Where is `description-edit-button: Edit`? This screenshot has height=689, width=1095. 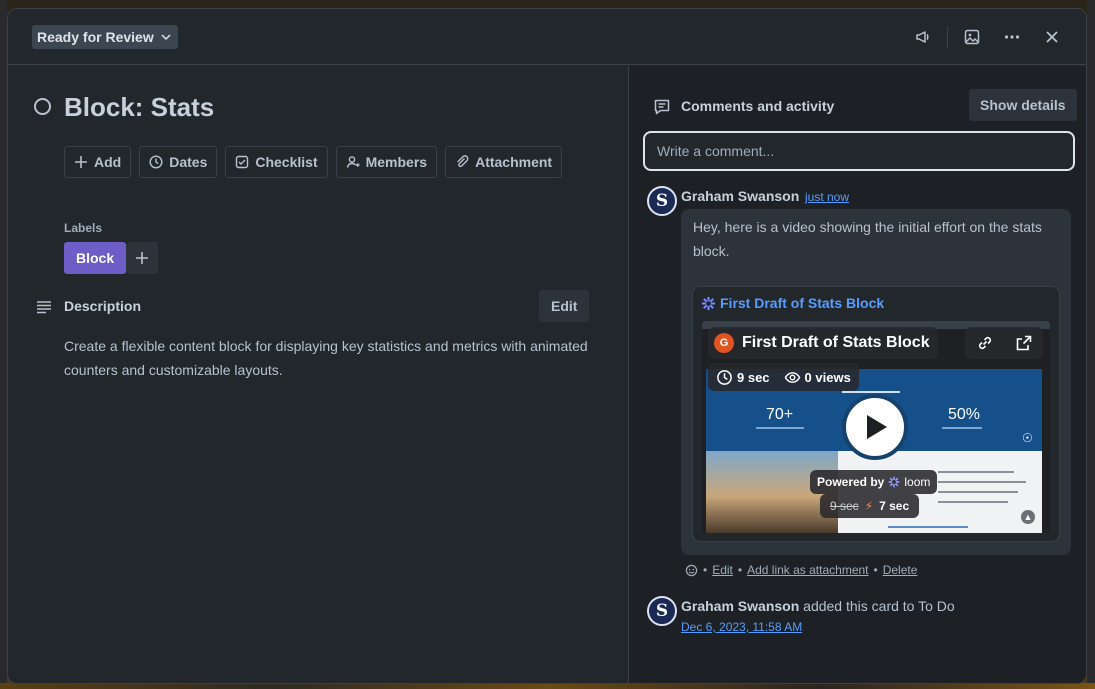 description-edit-button: Edit is located at coordinates (564, 306).